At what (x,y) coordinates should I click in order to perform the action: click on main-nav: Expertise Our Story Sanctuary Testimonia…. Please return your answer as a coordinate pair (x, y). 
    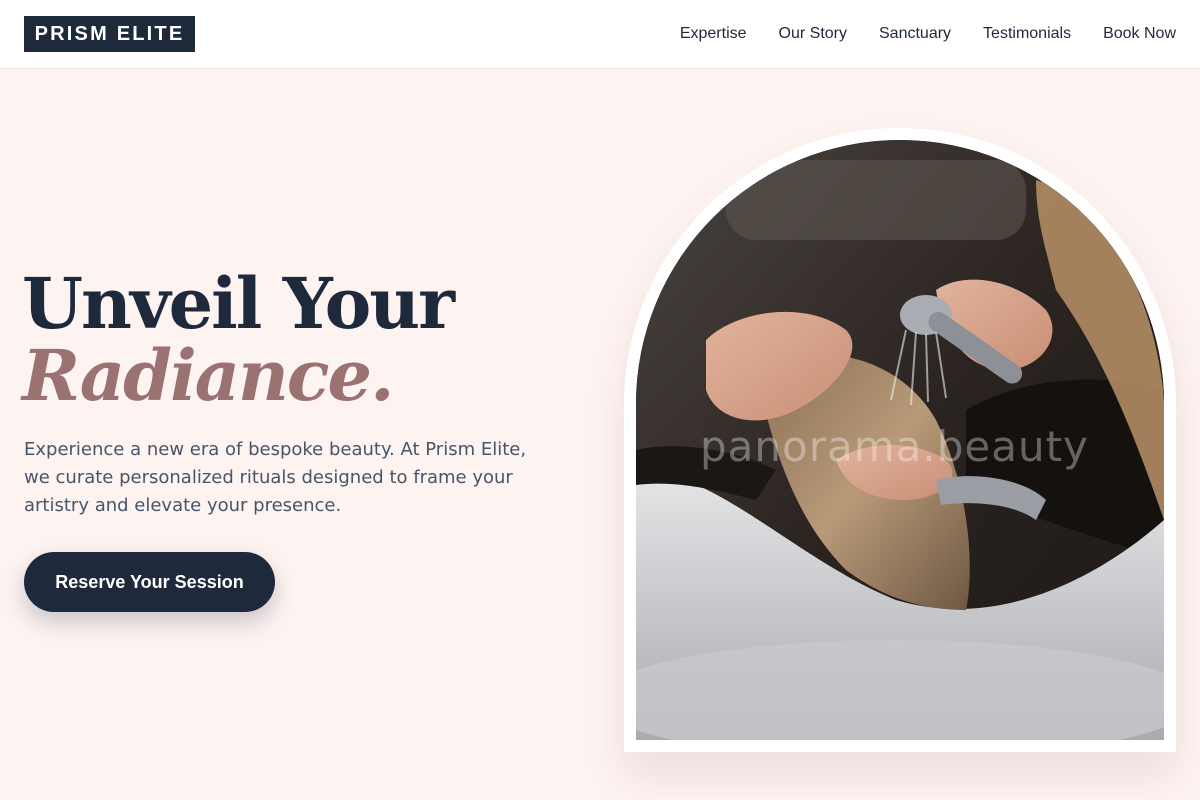
    Looking at the image, I should click on (928, 34).